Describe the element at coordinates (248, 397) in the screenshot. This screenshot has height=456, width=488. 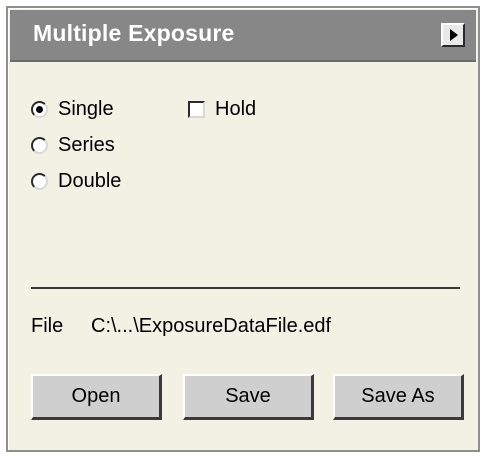
I see `save-button: Save` at that location.